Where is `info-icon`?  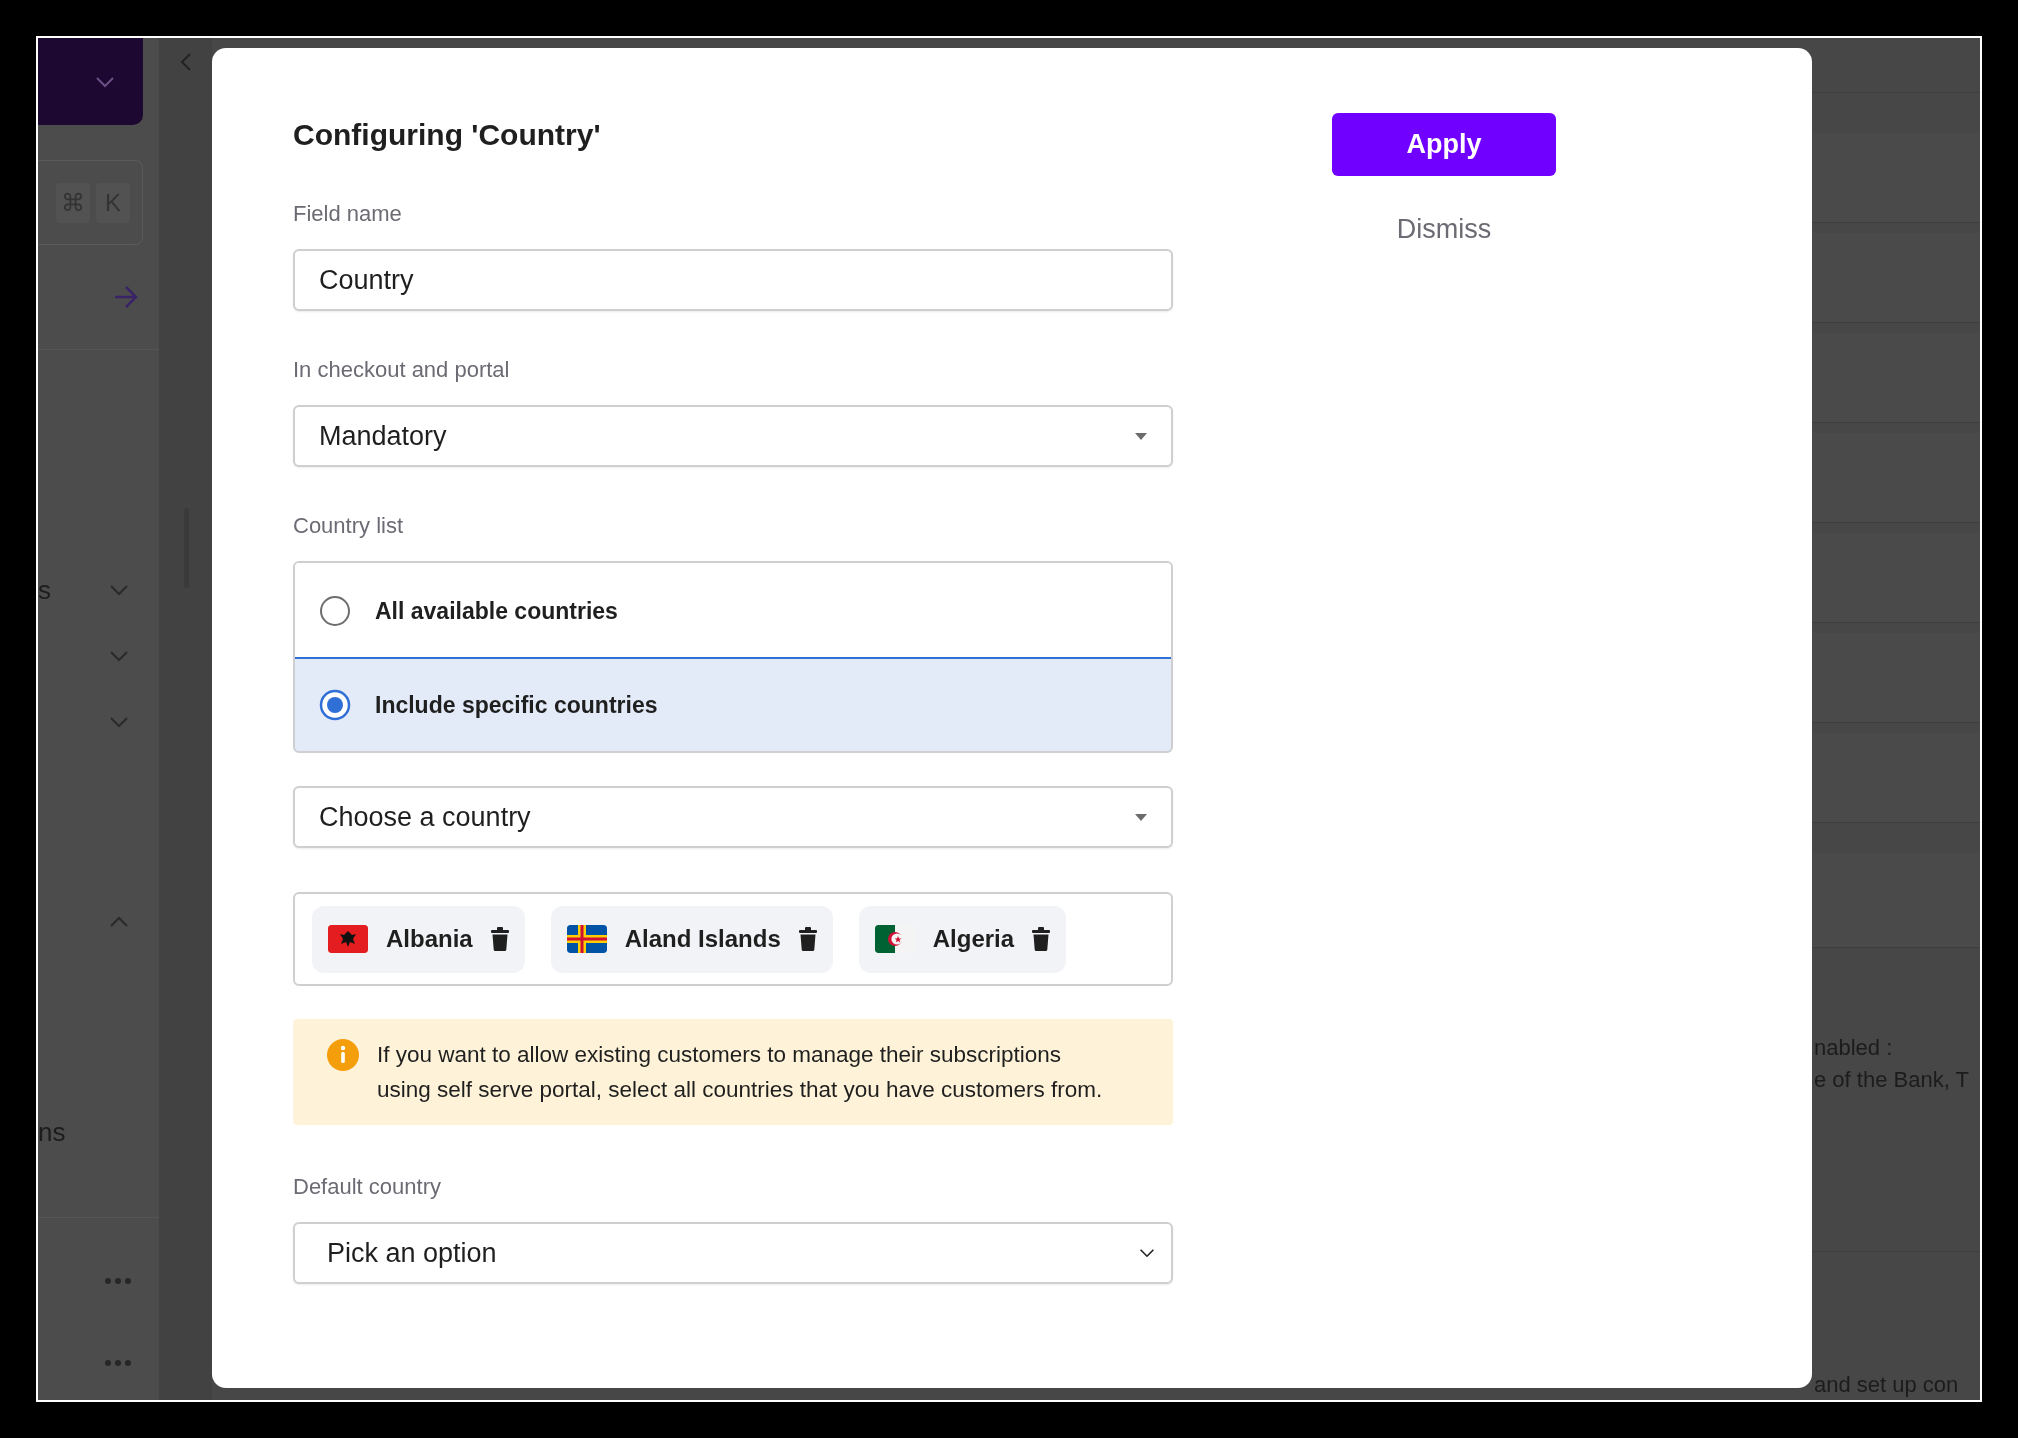 info-icon is located at coordinates (343, 1055).